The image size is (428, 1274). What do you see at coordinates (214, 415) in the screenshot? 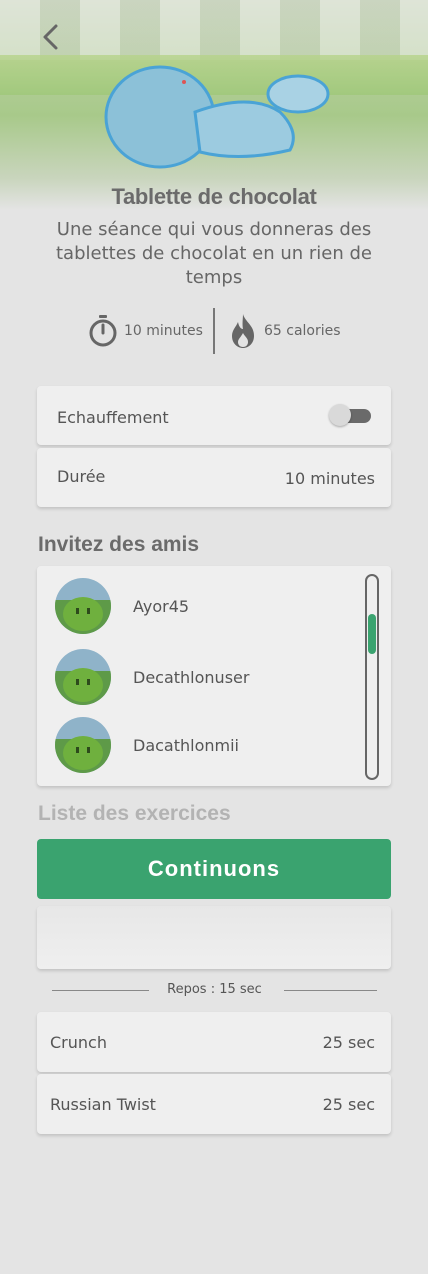
I see `warmup-row: Echauffement` at bounding box center [214, 415].